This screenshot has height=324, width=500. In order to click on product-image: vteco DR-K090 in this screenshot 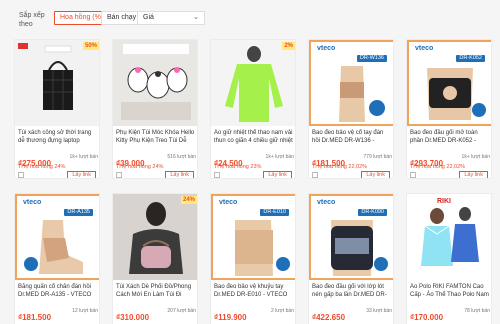, I will do `click(351, 237)`.